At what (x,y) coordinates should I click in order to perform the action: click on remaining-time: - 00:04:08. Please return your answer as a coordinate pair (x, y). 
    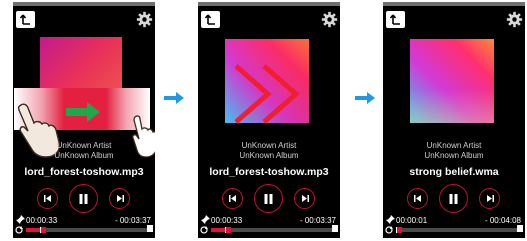
    Looking at the image, I should click on (502, 220).